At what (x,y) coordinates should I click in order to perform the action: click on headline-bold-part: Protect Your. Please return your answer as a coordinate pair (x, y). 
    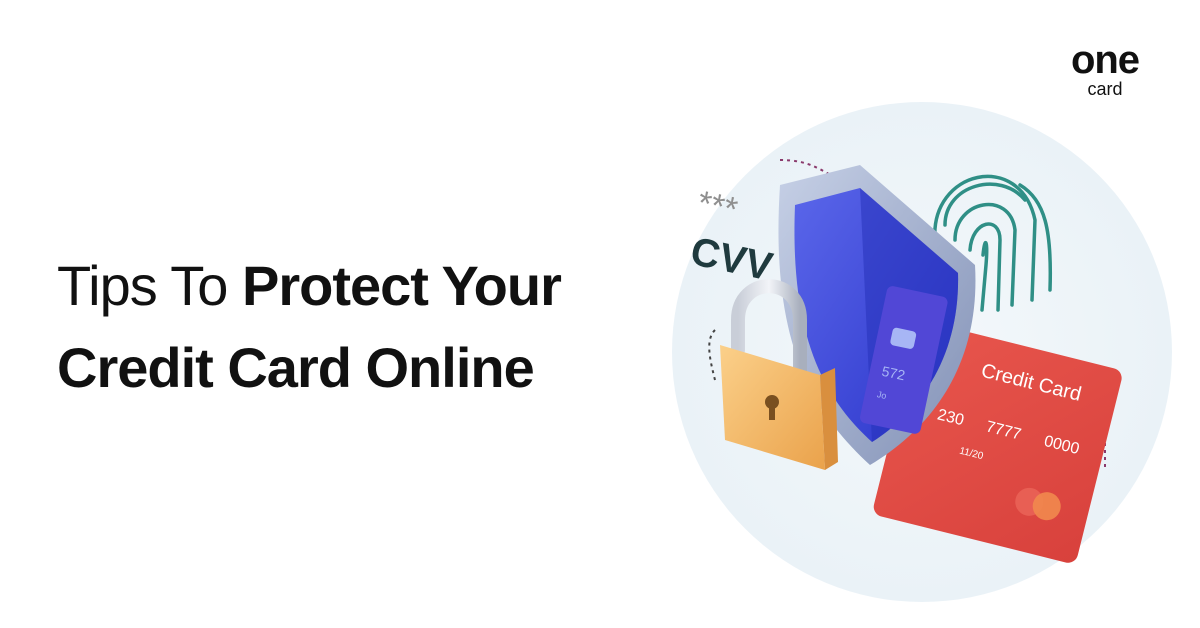
    Looking at the image, I should click on (401, 285).